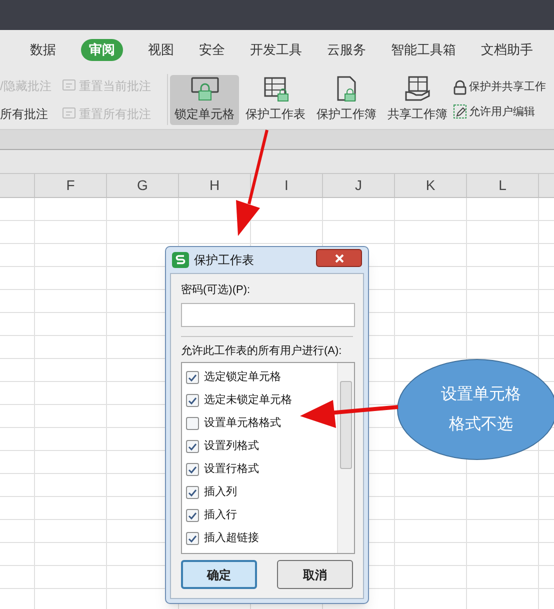 The height and width of the screenshot is (609, 554). What do you see at coordinates (275, 99) in the screenshot?
I see `ribbon-button: 保护工作表` at bounding box center [275, 99].